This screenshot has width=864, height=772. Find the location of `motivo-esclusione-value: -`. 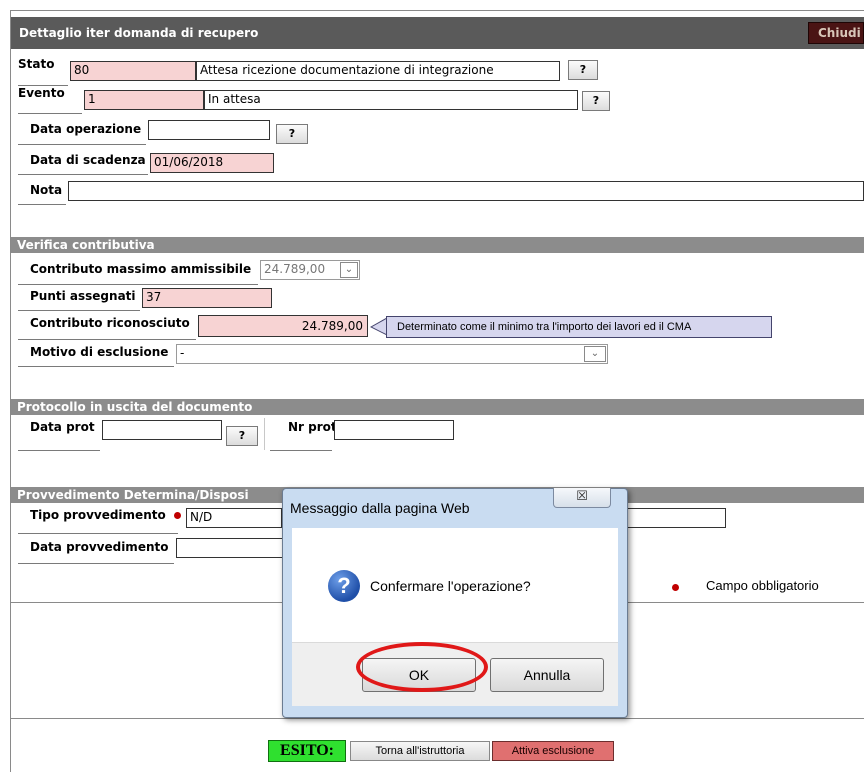

motivo-esclusione-value: - is located at coordinates (182, 353).